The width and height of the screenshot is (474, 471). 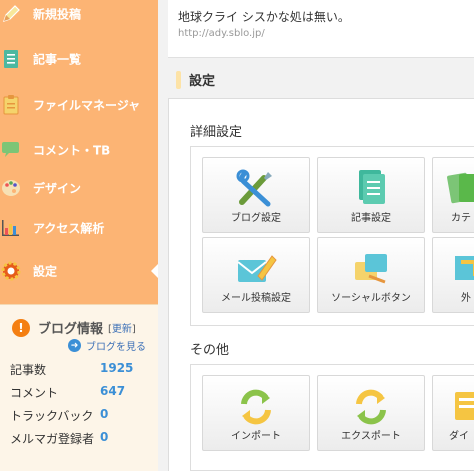 What do you see at coordinates (11, 59) in the screenshot?
I see `document-list-icon` at bounding box center [11, 59].